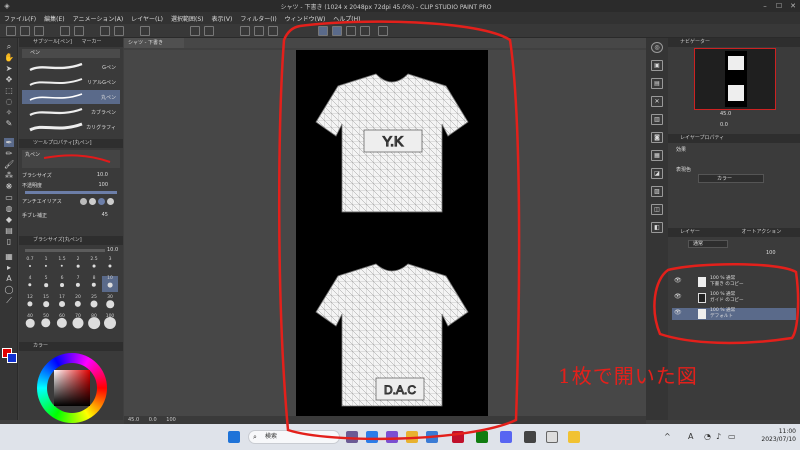  I want to click on antialias-row: アンチエイリアス, so click(71, 202).